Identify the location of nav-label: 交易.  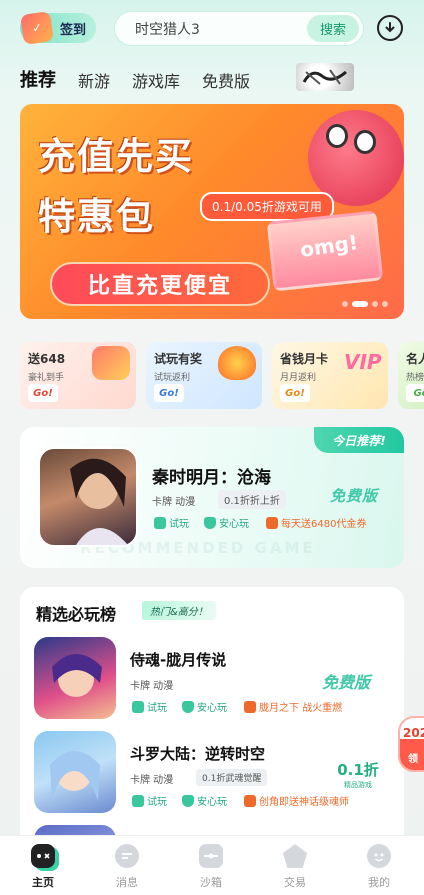
(295, 882).